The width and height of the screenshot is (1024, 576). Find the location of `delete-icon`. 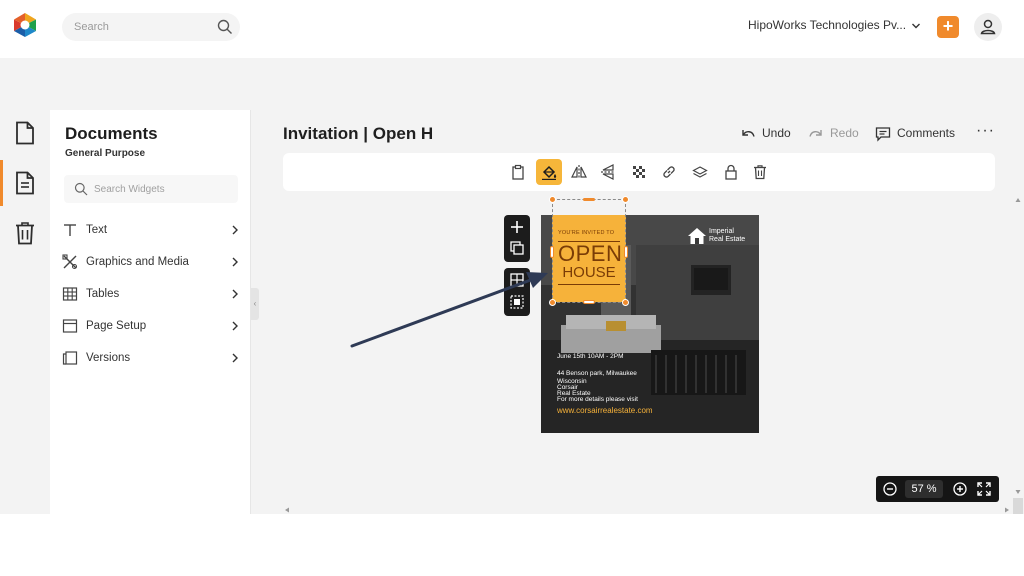

delete-icon is located at coordinates (760, 172).